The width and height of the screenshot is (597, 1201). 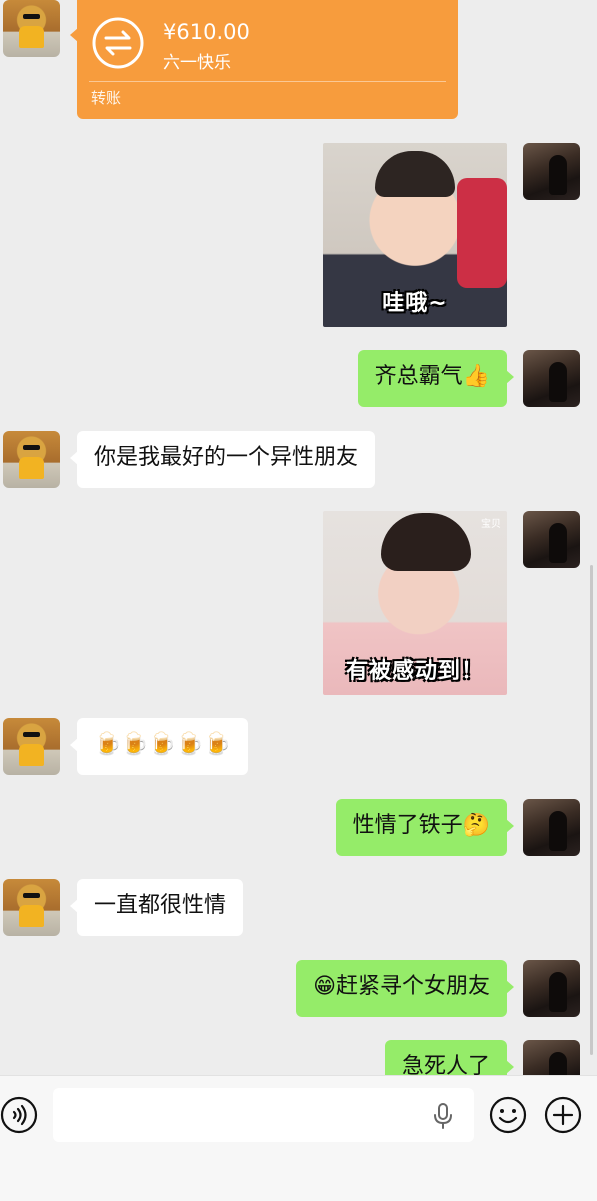 I want to click on input-bar, so click(x=298, y=1138).